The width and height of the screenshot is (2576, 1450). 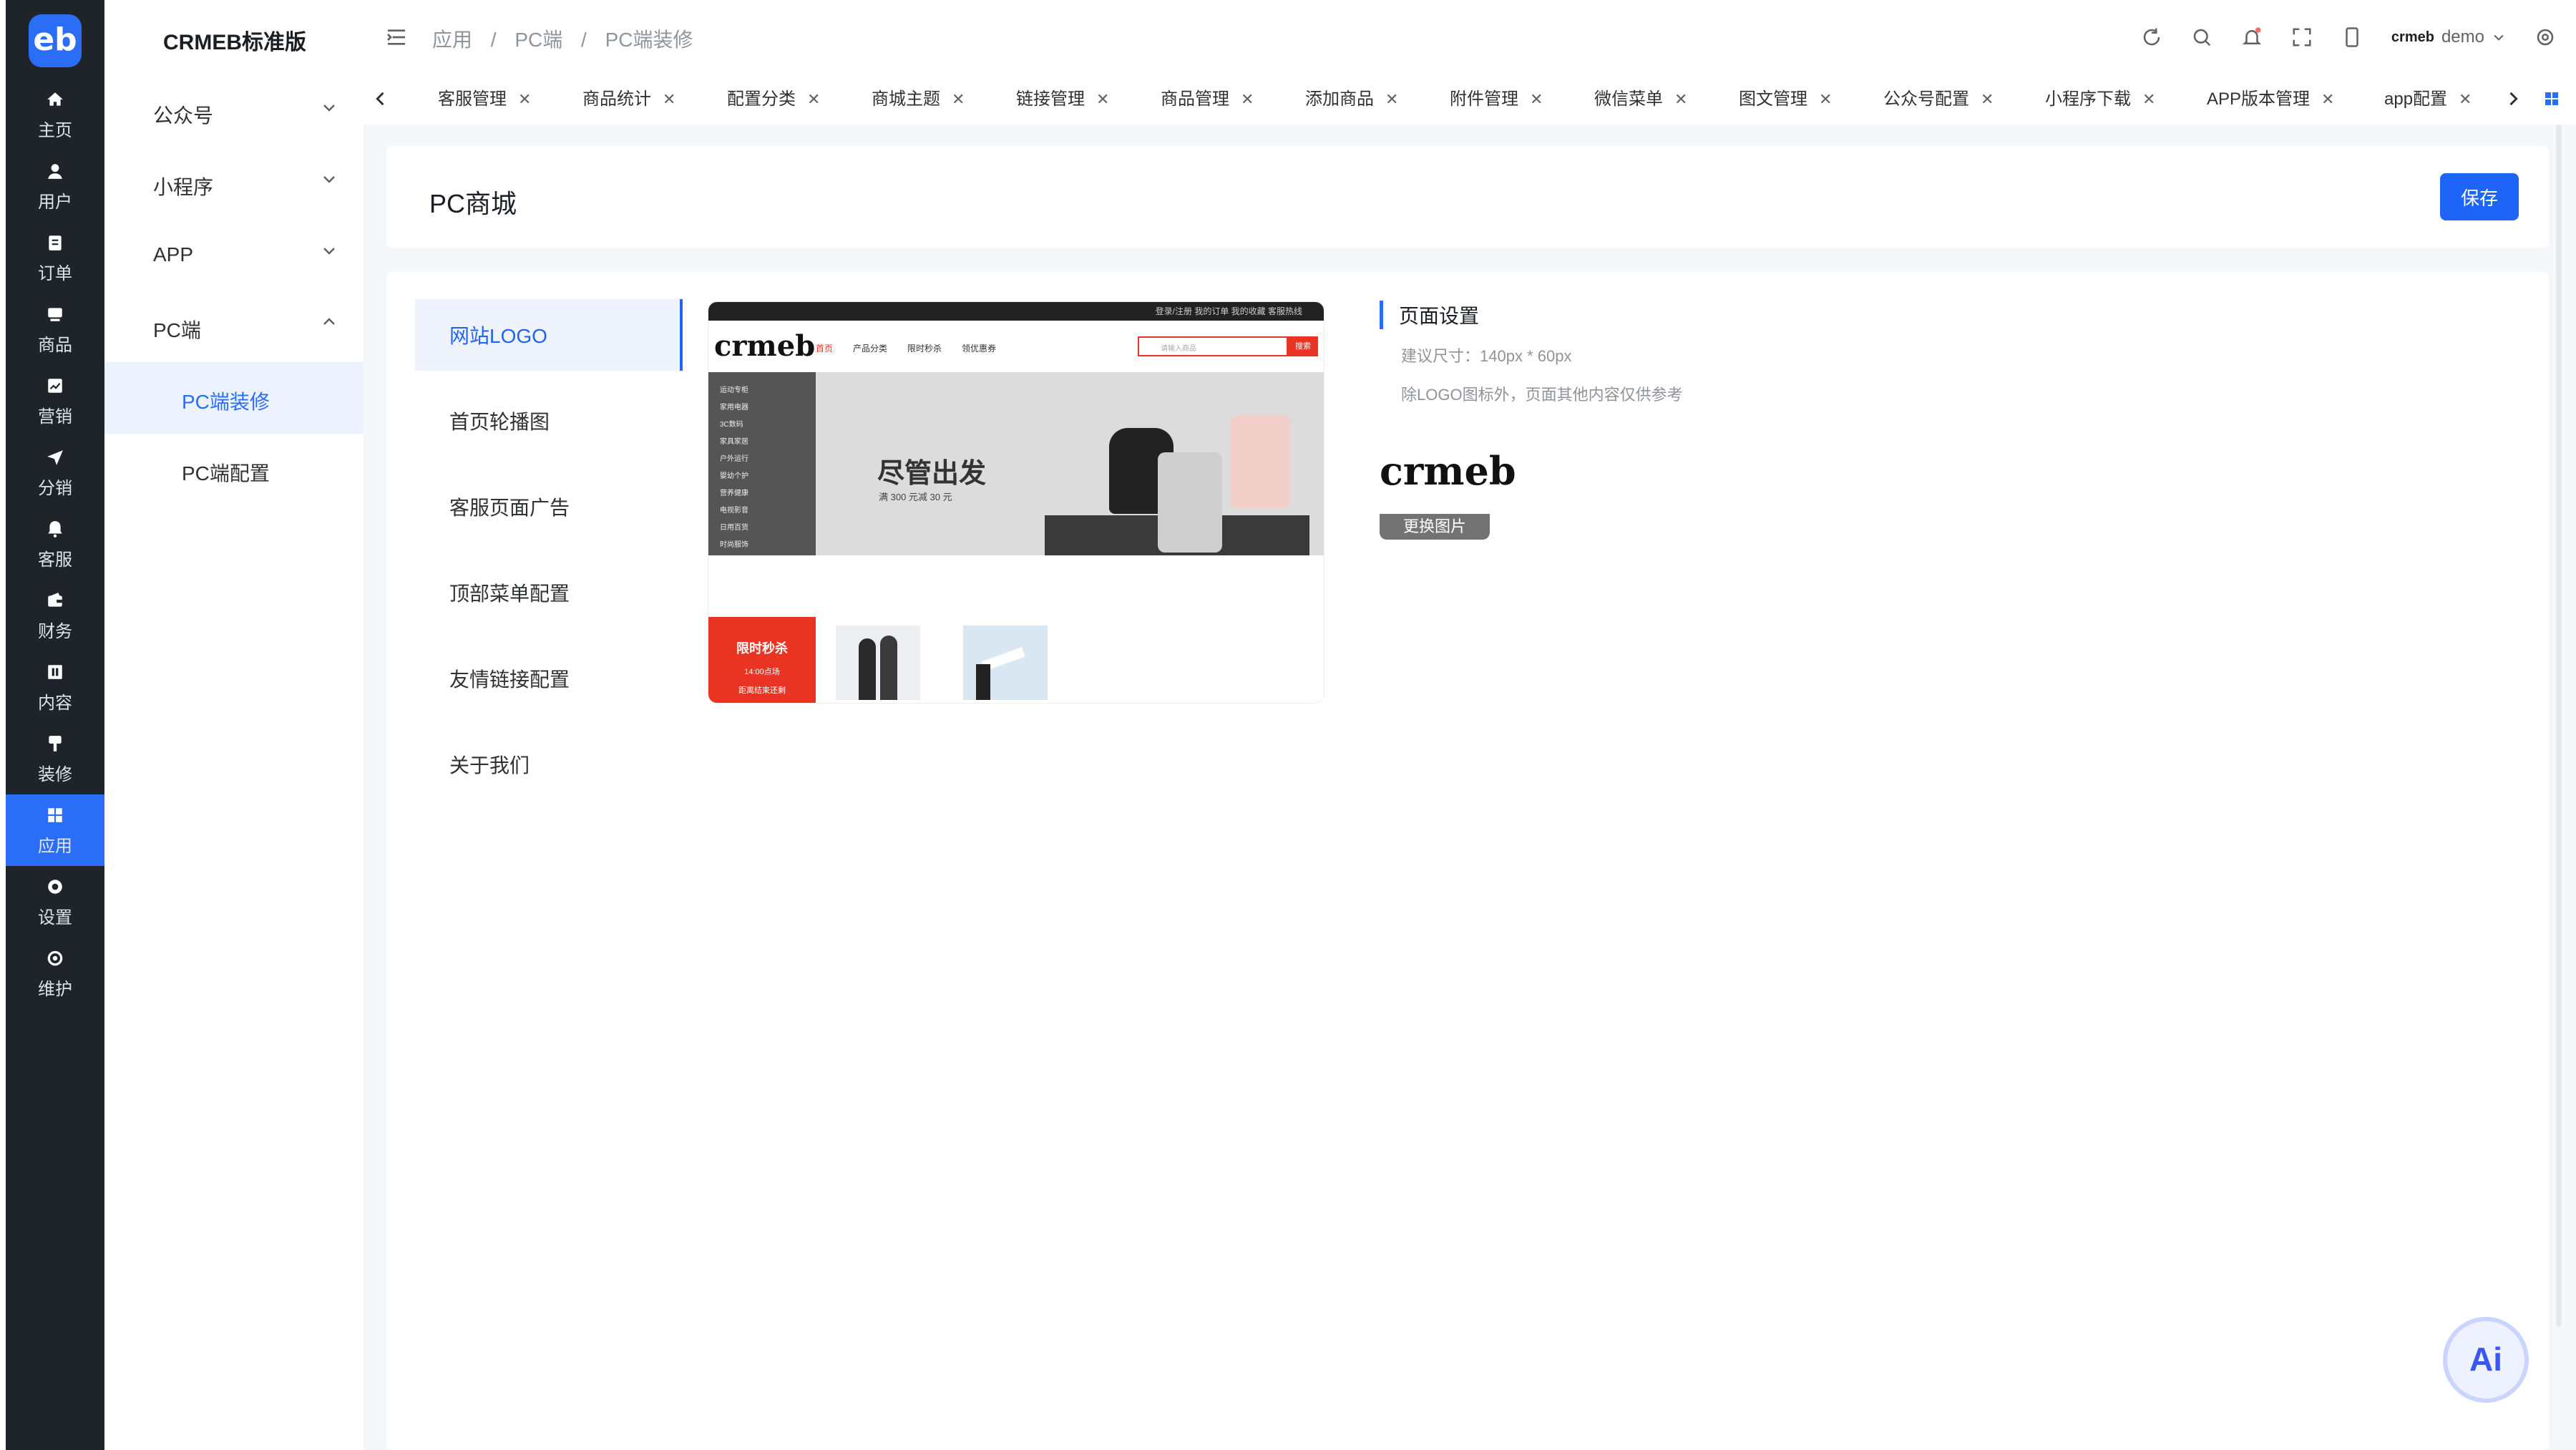 What do you see at coordinates (2100, 99) in the screenshot?
I see `tab-mini-download: 小程序下载 ✕` at bounding box center [2100, 99].